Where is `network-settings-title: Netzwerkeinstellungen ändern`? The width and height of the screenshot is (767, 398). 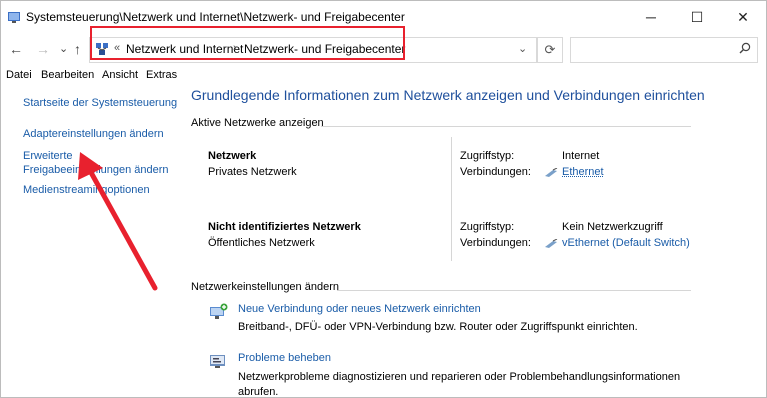
network-settings-title: Netzwerkeinstellungen ändern is located at coordinates (265, 287).